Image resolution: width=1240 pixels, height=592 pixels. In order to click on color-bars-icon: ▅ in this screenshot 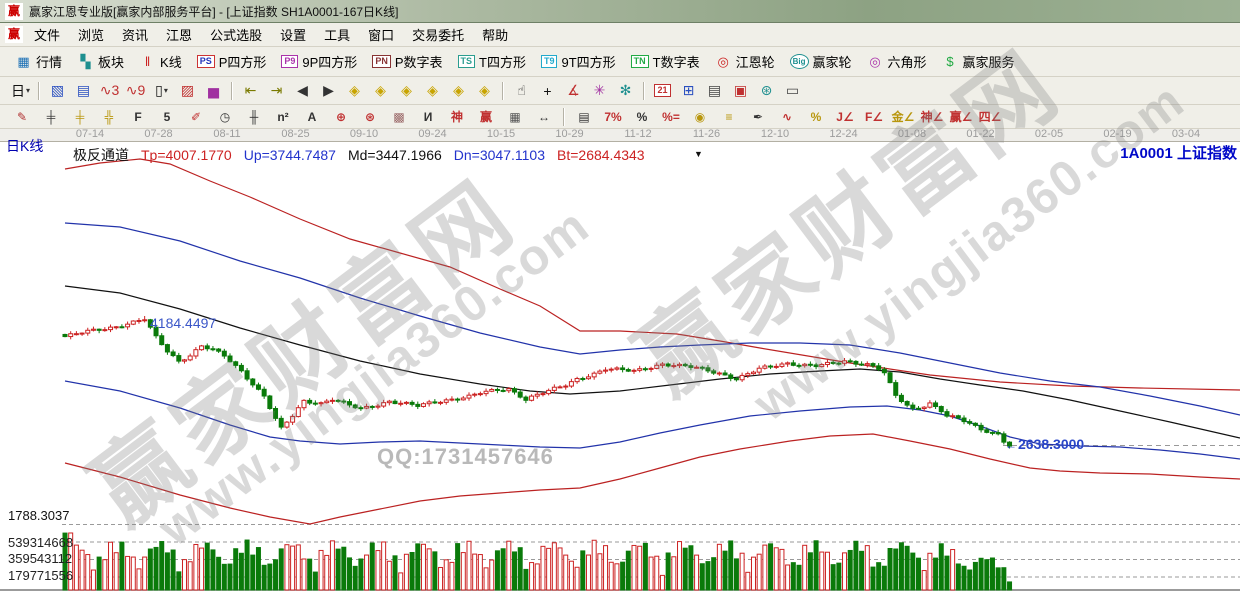, I will do `click(213, 90)`.